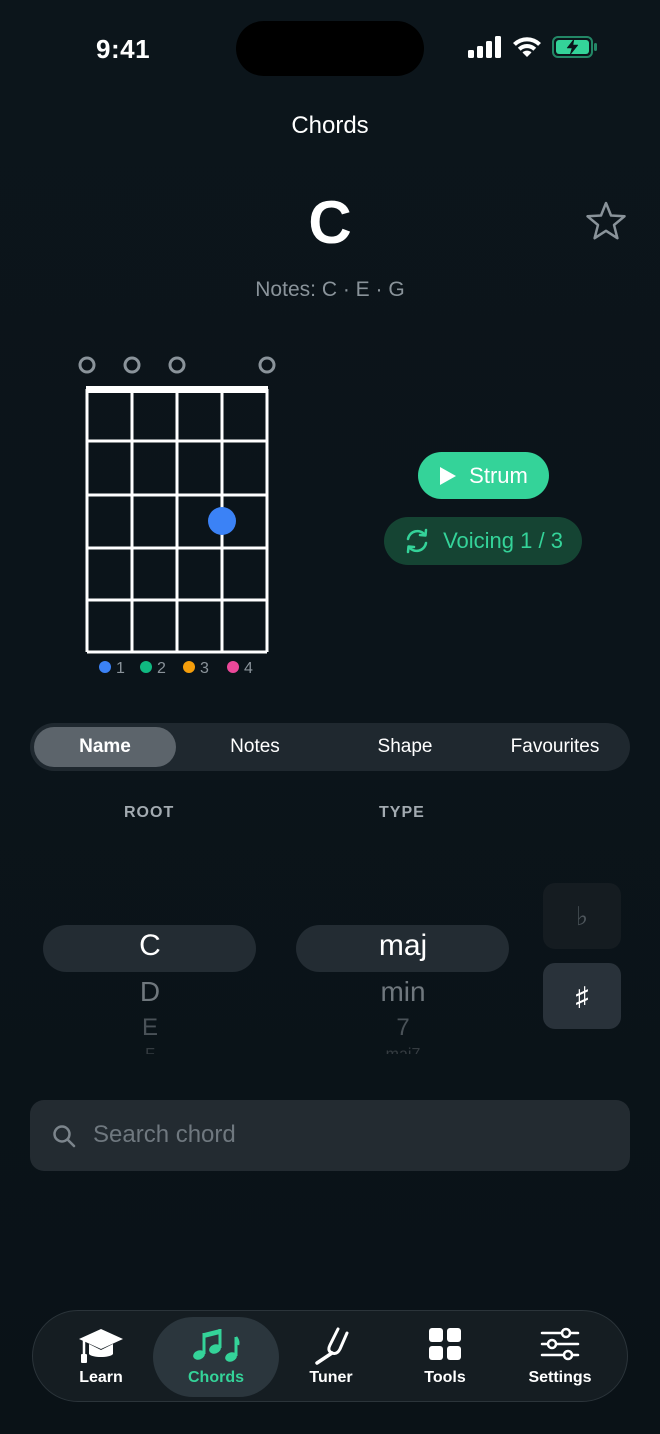  Describe the element at coordinates (164, 1135) in the screenshot. I see `search-input: Search chord` at that location.